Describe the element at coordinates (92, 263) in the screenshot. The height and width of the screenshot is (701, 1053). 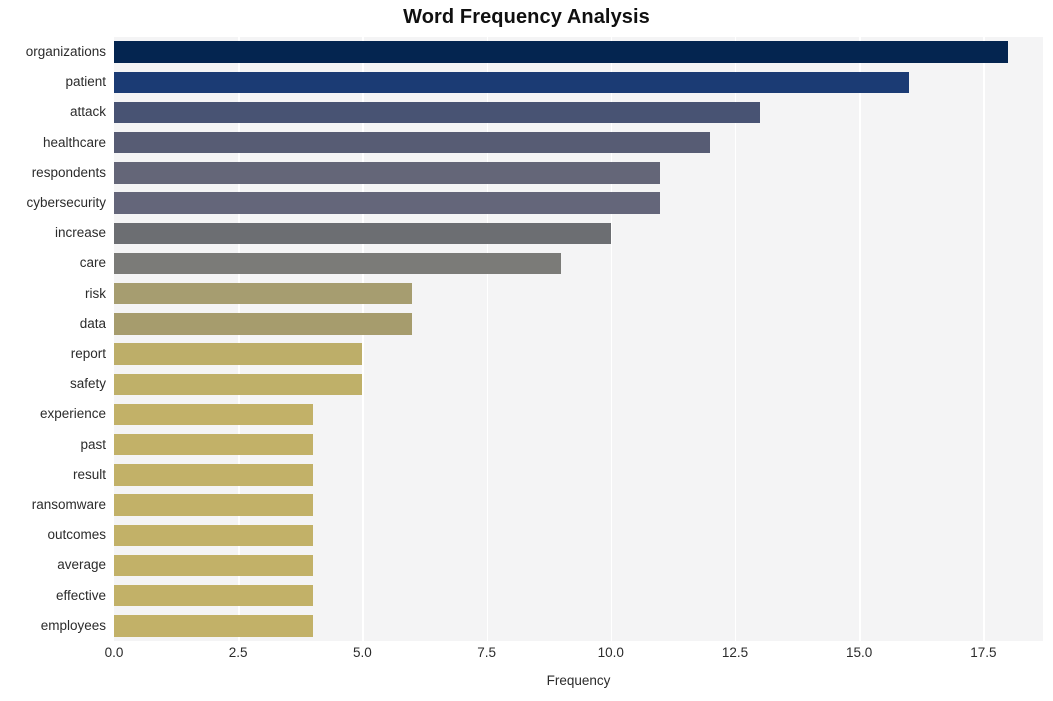
I see `y-axis-tick-label: care` at that location.